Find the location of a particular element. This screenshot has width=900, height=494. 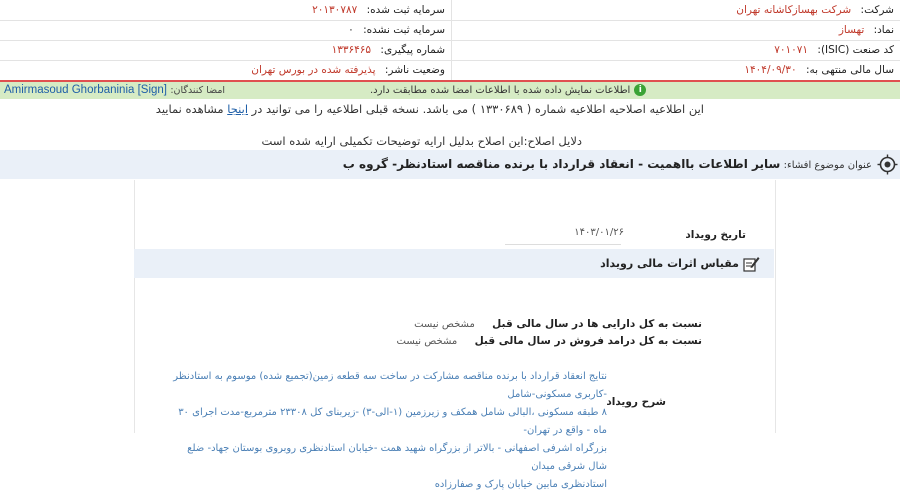

isic-value: ۷۰۱۰۷۱ is located at coordinates (791, 50).